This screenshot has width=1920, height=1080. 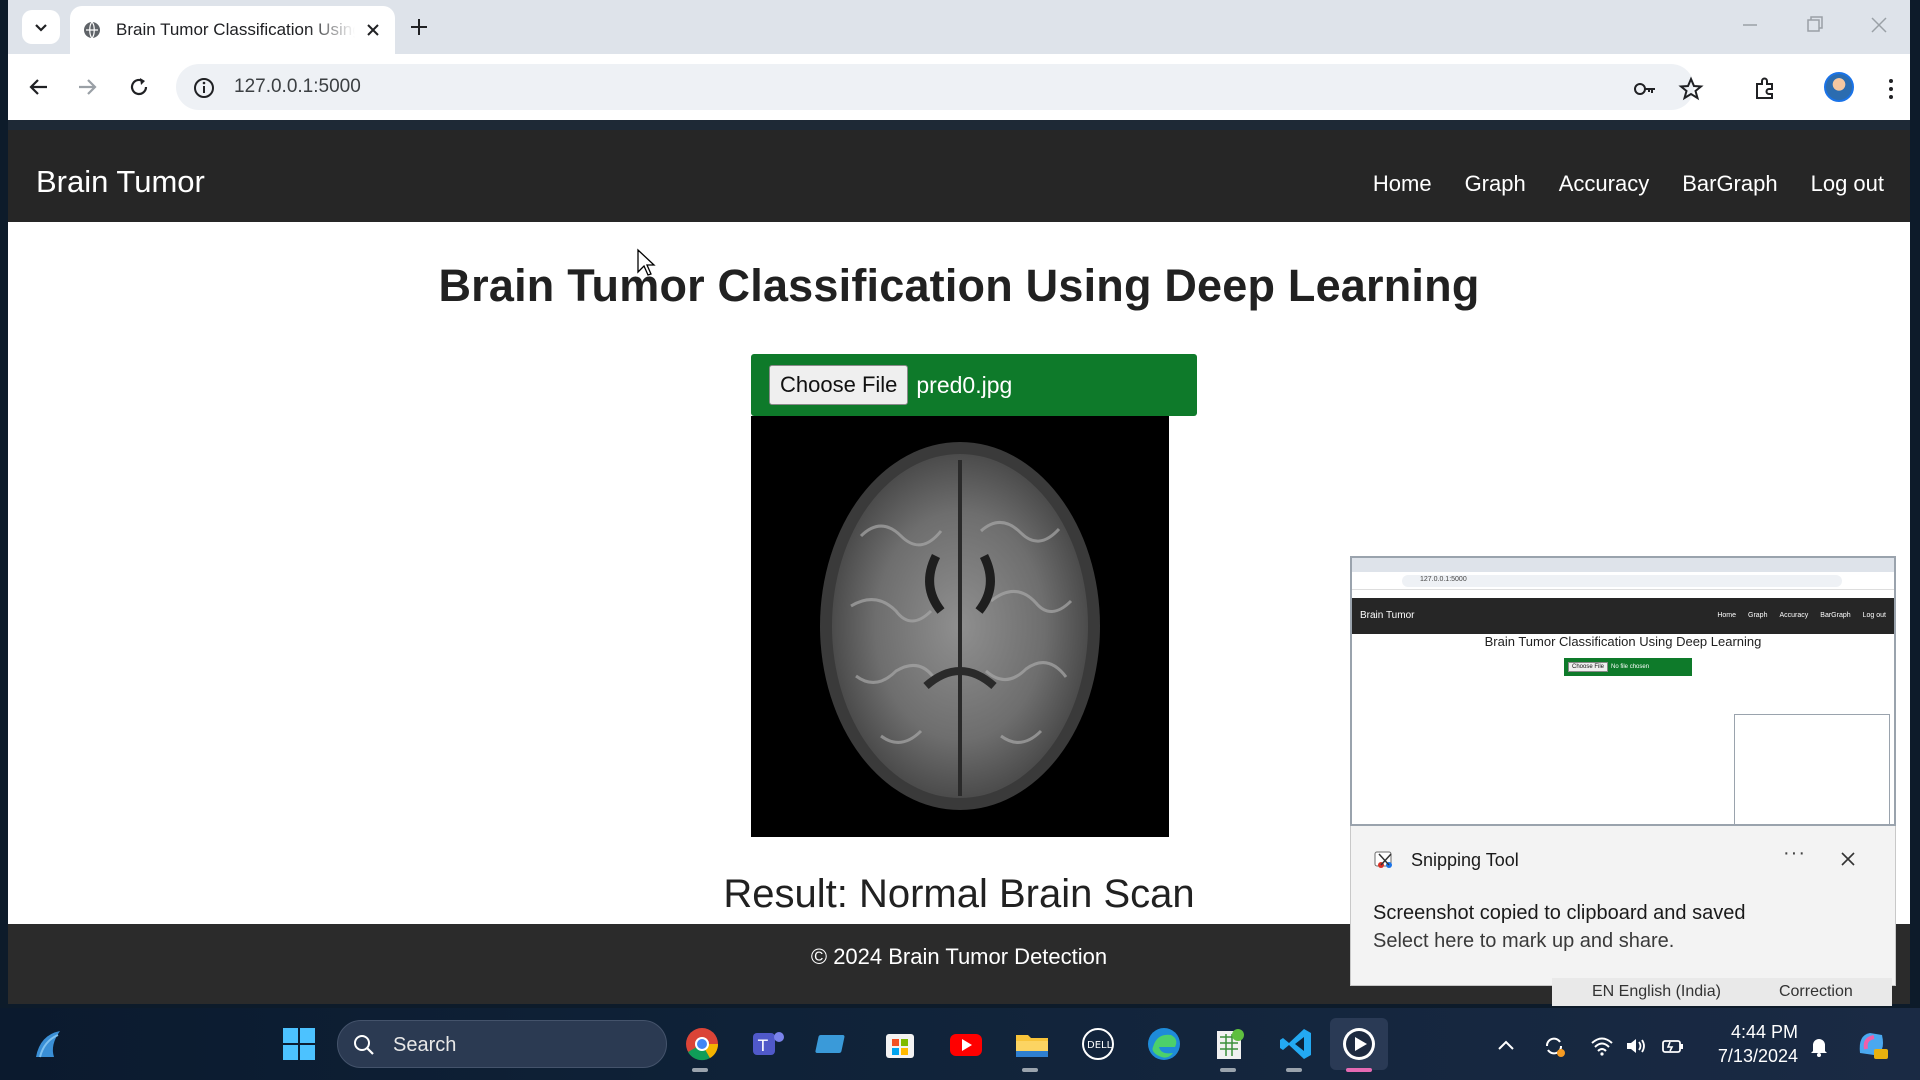 I want to click on forward-arrow-icon, so click(x=87, y=87).